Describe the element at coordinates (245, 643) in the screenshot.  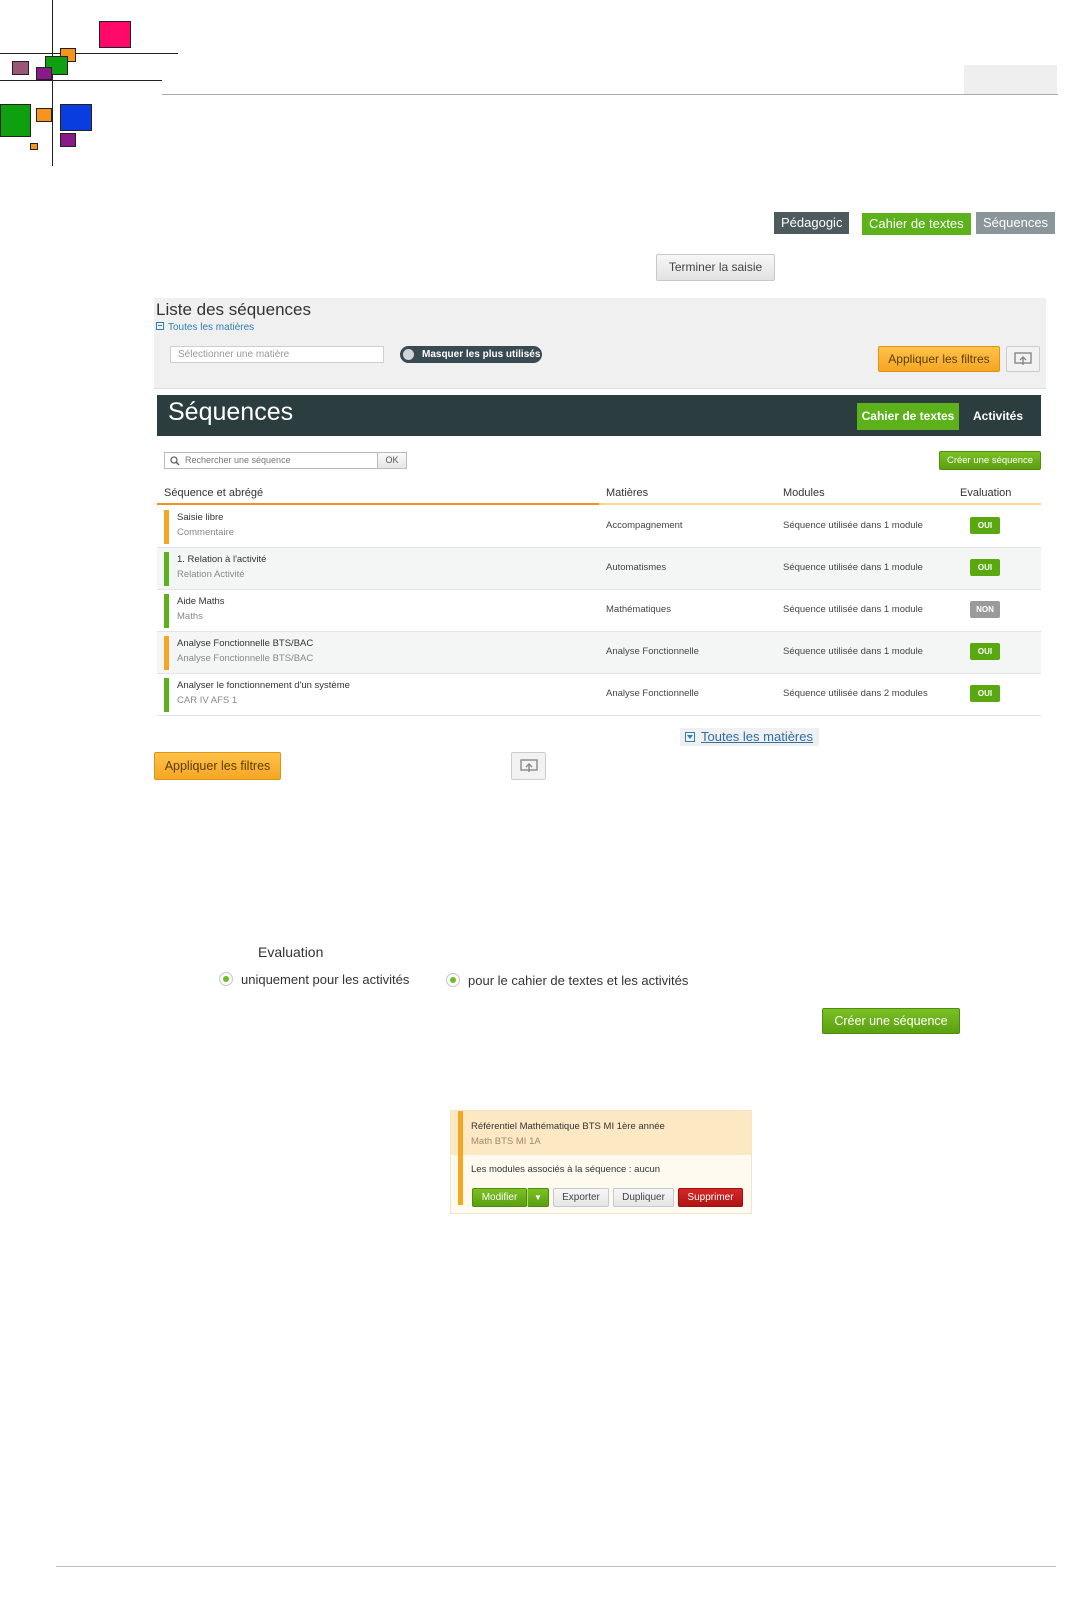
I see `row-sequence-name: Analyse Fonctionnelle BTS/BAC` at that location.